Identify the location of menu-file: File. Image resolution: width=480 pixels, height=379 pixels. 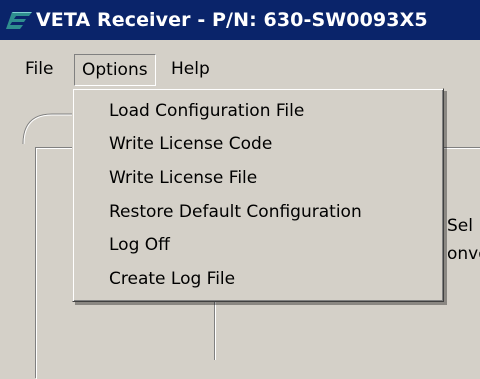
(39, 69).